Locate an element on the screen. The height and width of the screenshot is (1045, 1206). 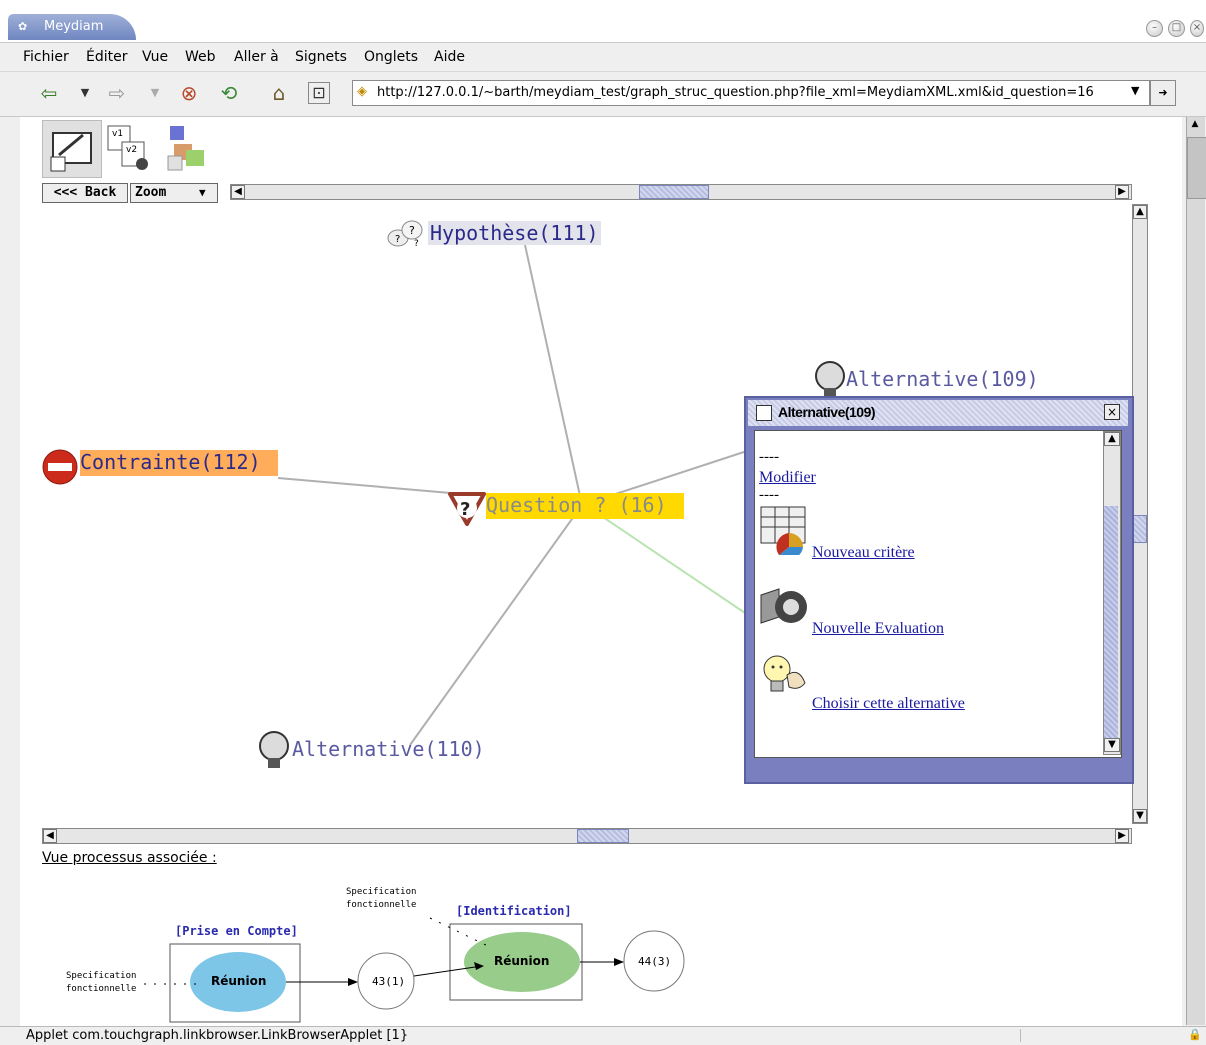
reunion1-label: Réunion is located at coordinates (238, 981).